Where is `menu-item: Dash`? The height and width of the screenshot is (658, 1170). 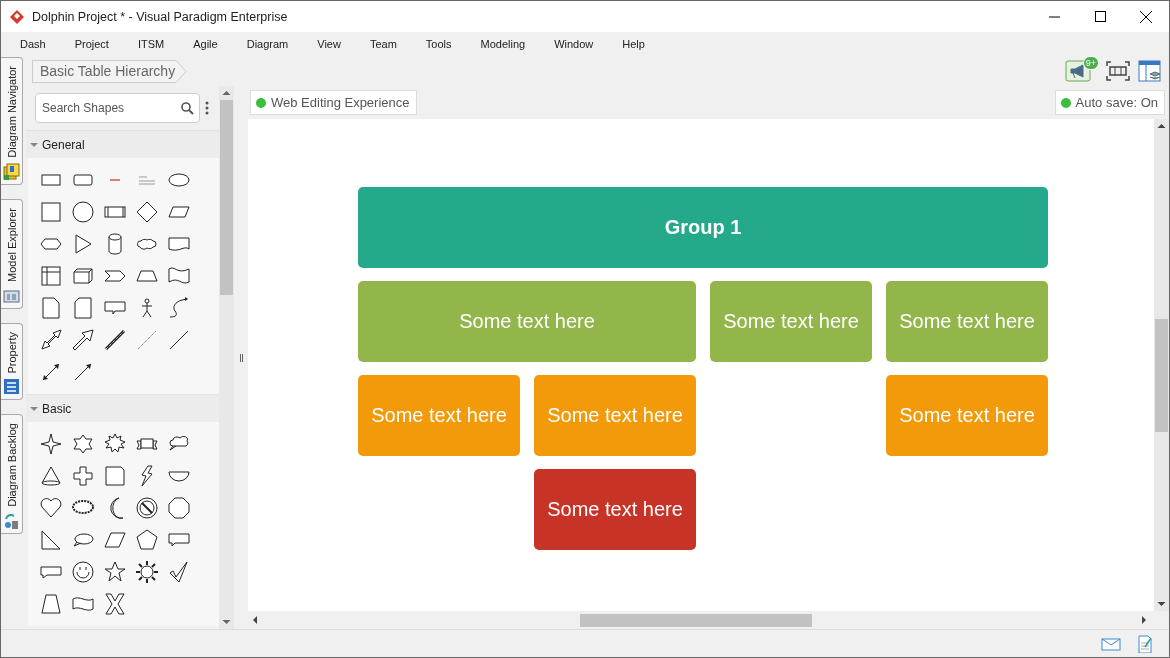
menu-item: Dash is located at coordinates (33, 44).